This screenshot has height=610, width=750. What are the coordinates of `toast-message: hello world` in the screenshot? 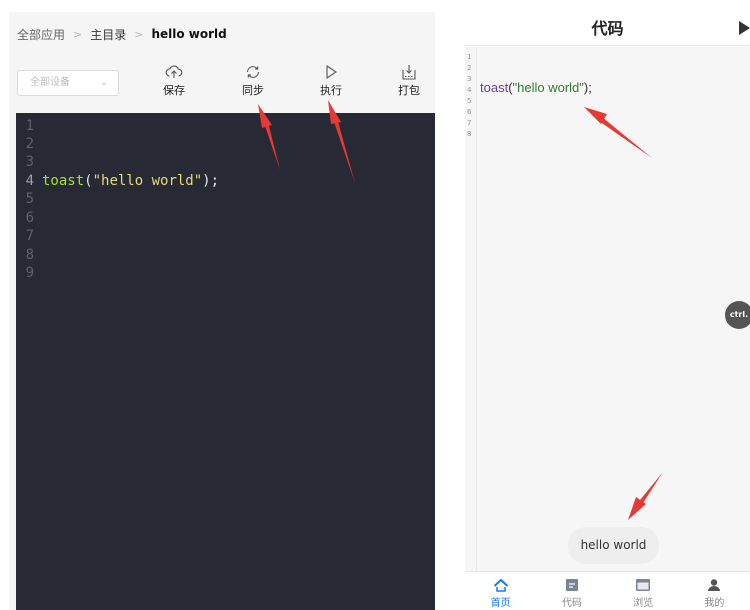 It's located at (613, 545).